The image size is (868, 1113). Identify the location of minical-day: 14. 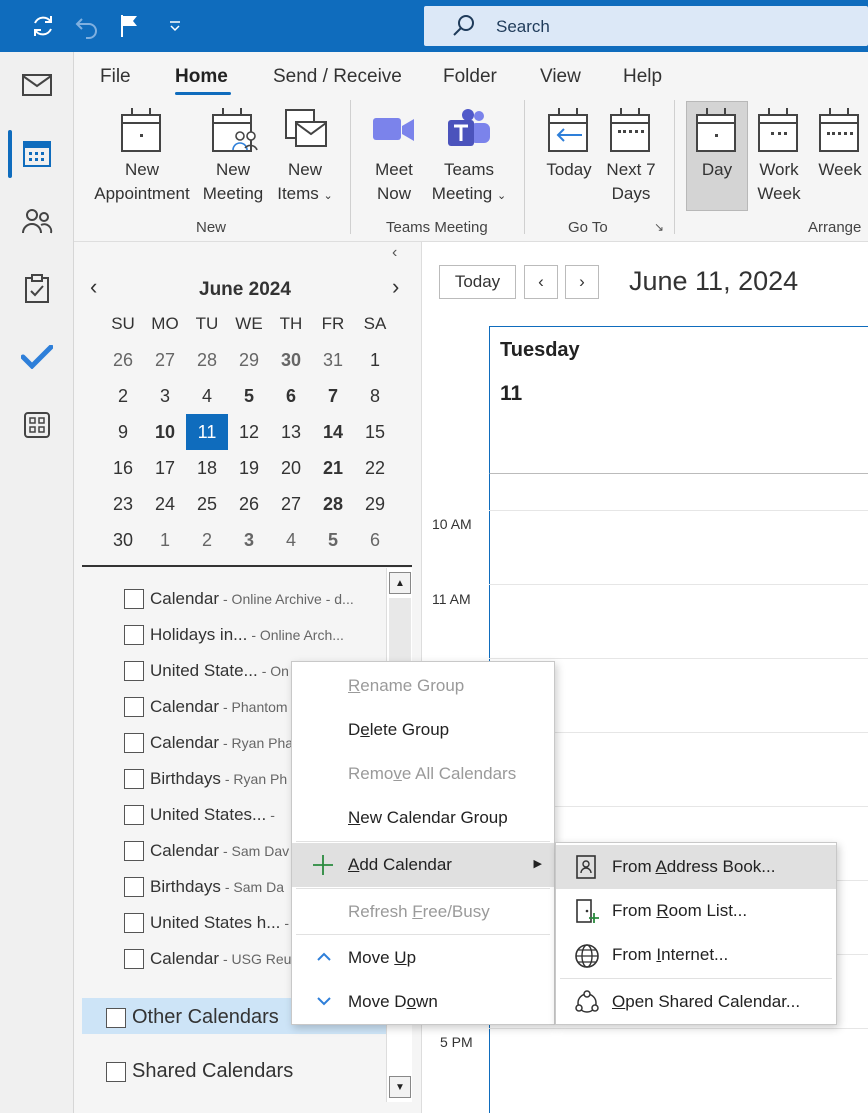
(333, 432).